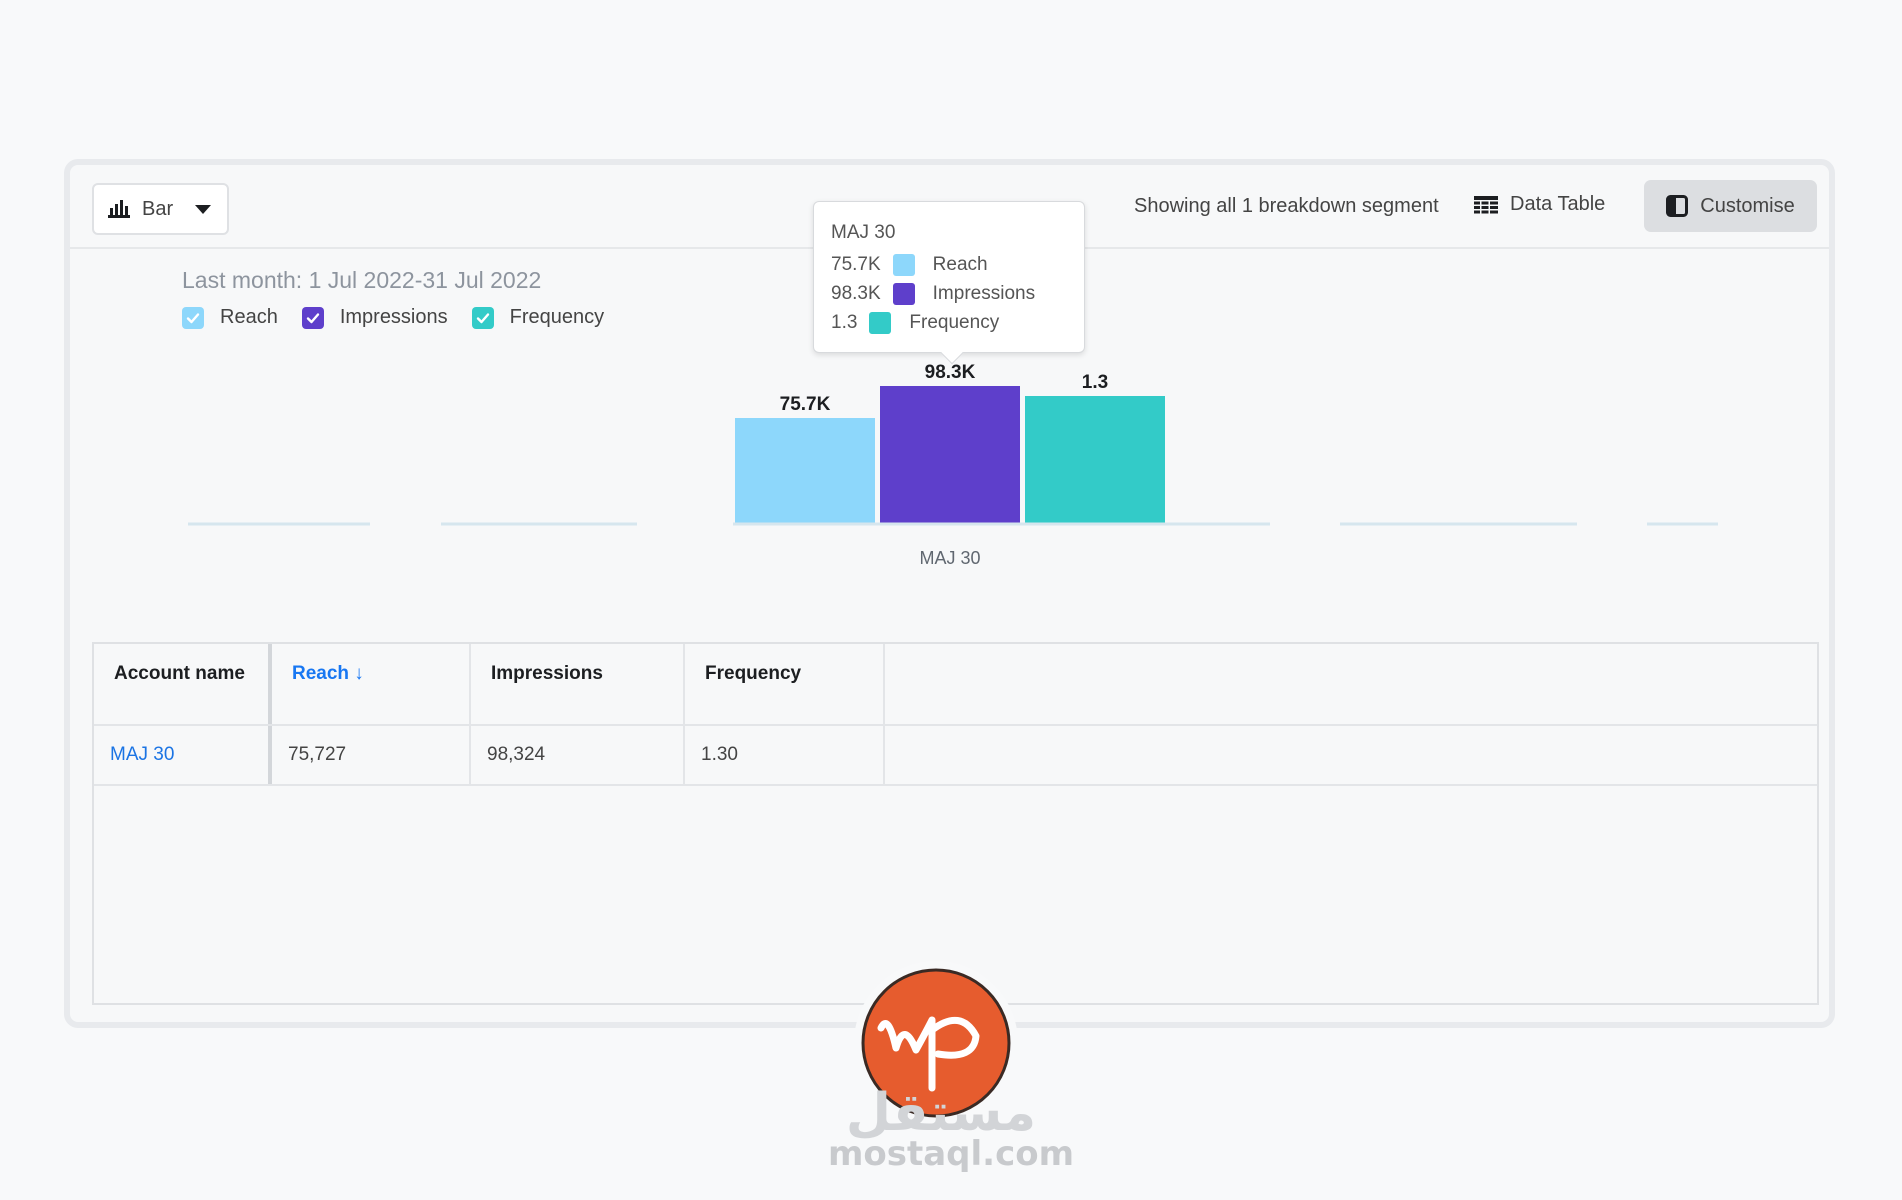  Describe the element at coordinates (951, 1067) in the screenshot. I see `mostaql-watermark: مستقل mostaql.com` at that location.